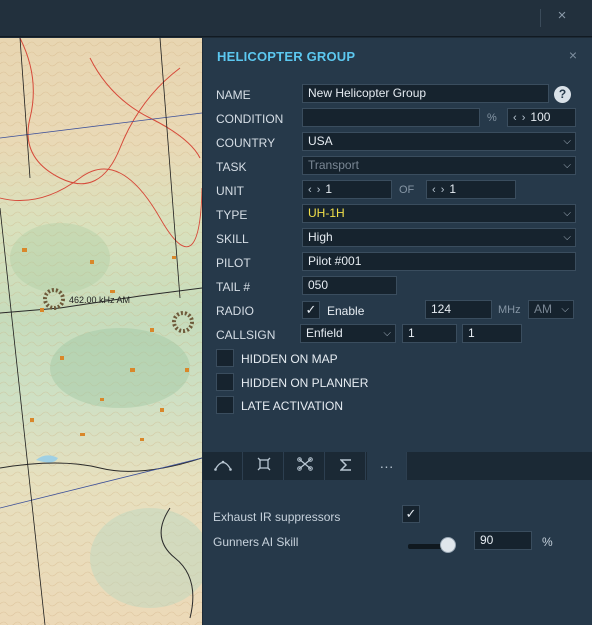 The height and width of the screenshot is (625, 592). I want to click on condition-percent-value: 100, so click(540, 117).